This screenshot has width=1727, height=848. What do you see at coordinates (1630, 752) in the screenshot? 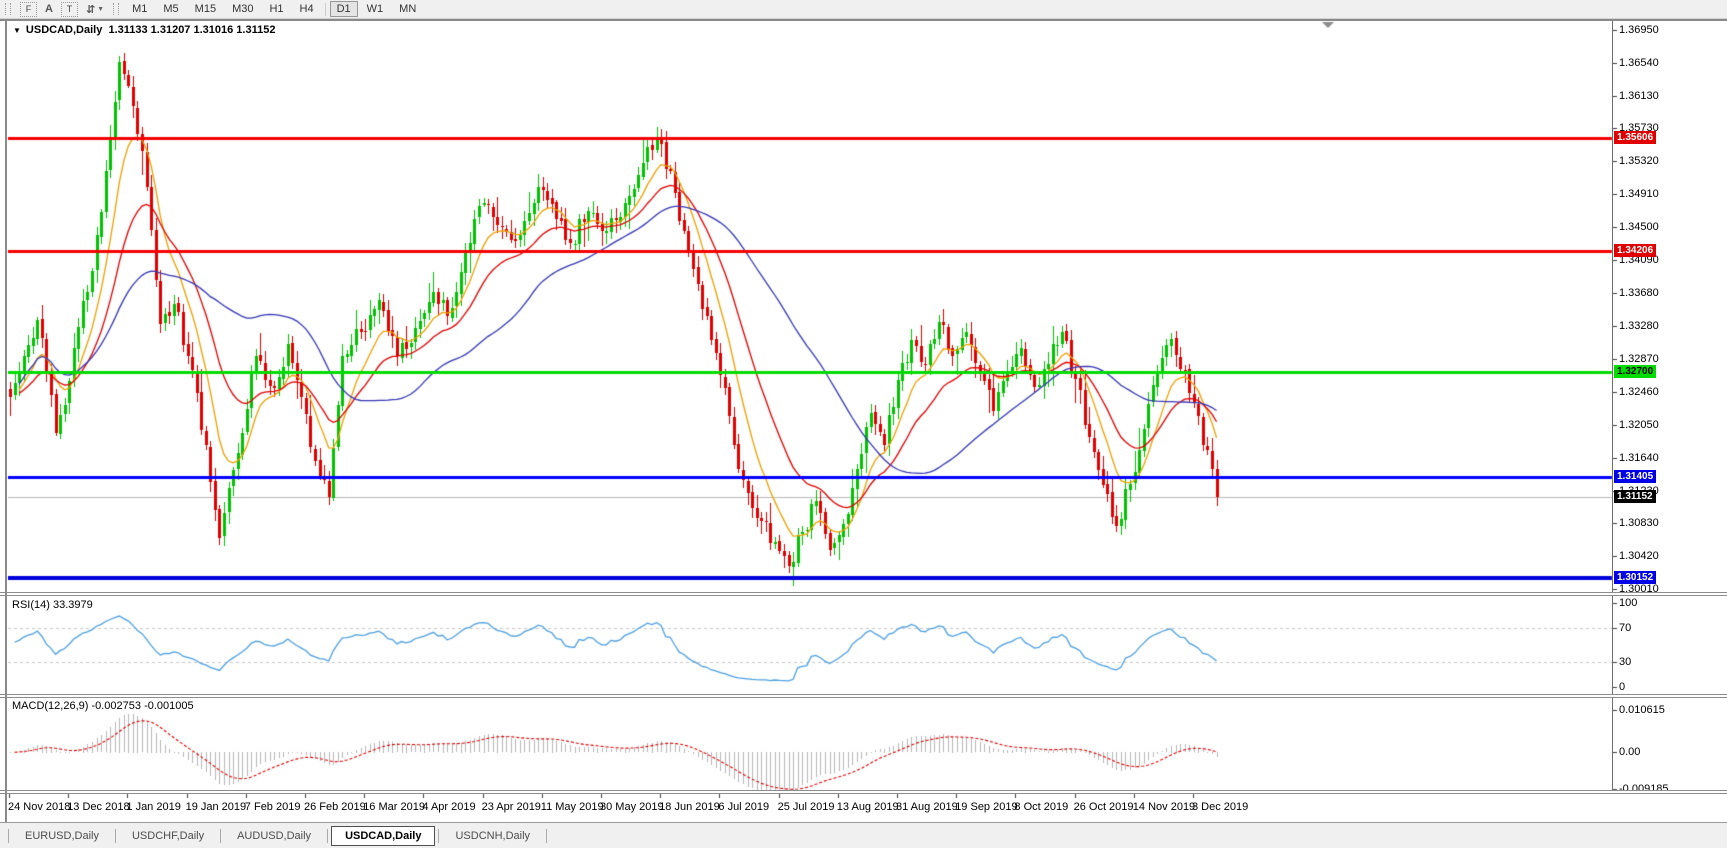
I see `macd-tick-label: 0.00` at bounding box center [1630, 752].